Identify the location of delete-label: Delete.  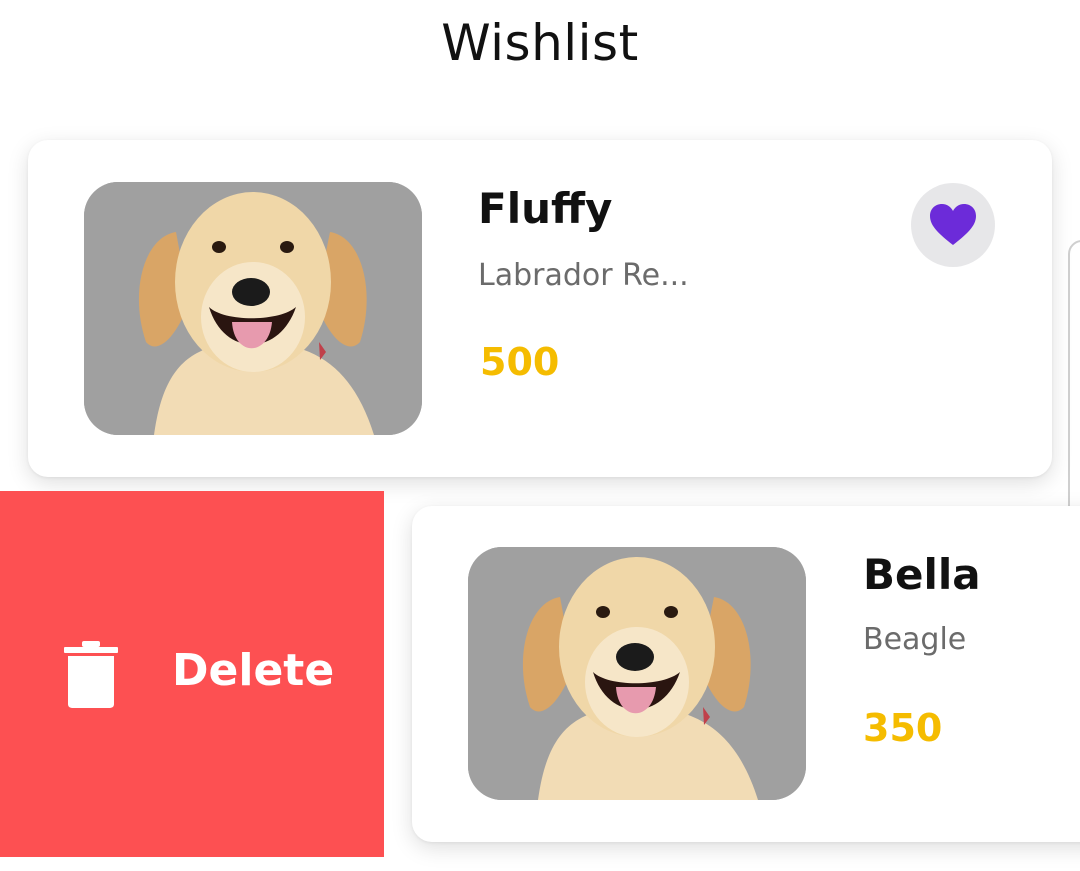
(253, 670).